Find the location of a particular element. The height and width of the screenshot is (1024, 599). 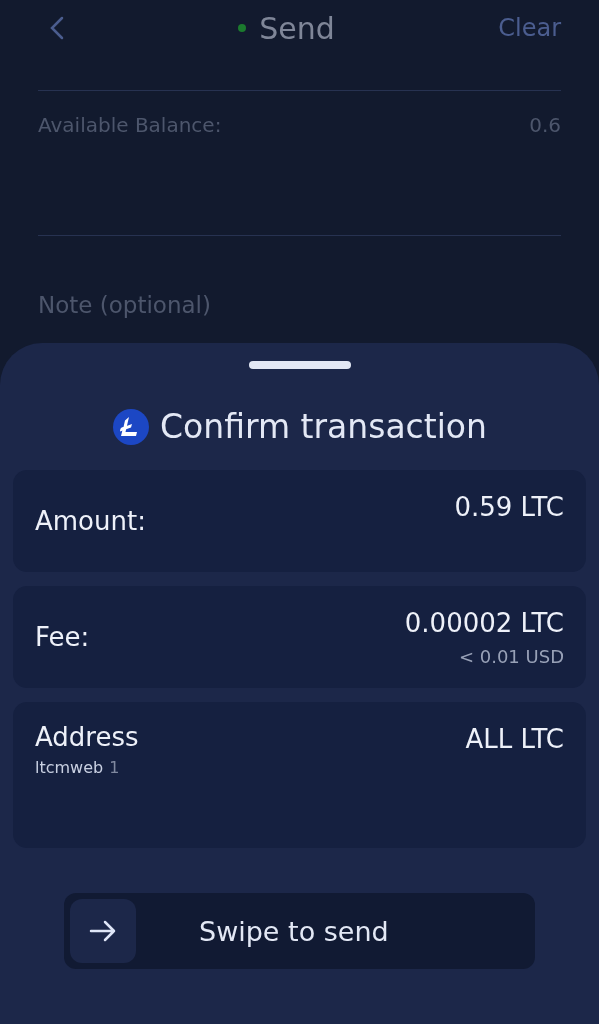

detail-label: Amount: is located at coordinates (90, 521).